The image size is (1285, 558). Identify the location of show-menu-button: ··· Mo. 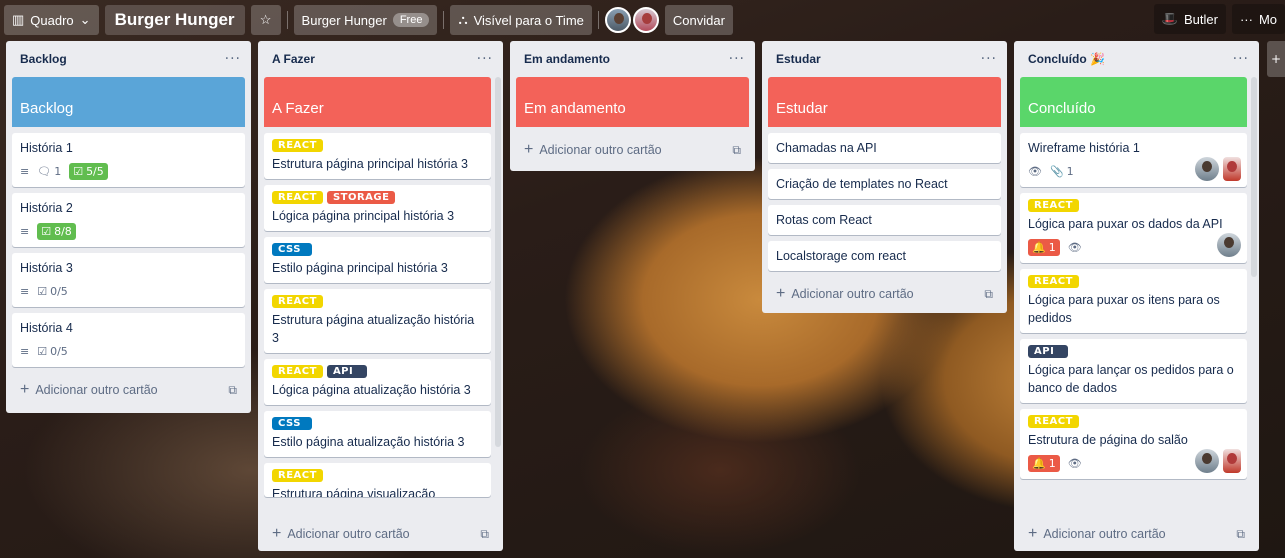
(1258, 19).